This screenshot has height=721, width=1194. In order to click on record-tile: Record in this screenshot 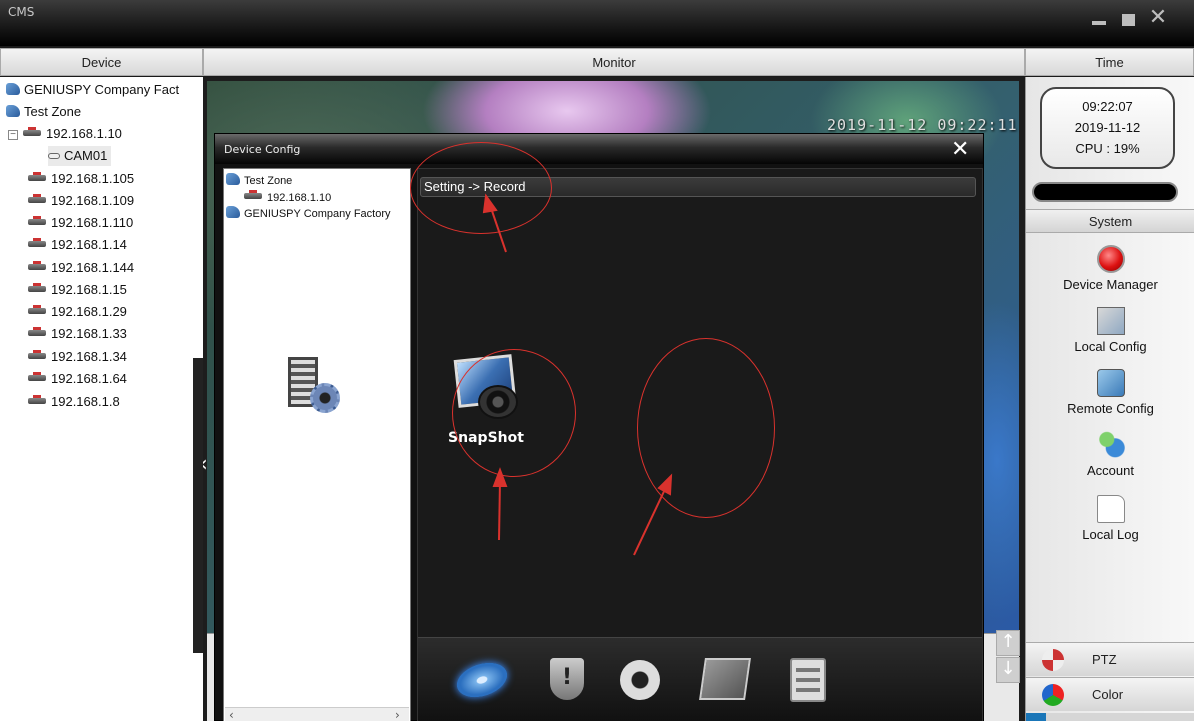, I will do `click(312, 398)`.